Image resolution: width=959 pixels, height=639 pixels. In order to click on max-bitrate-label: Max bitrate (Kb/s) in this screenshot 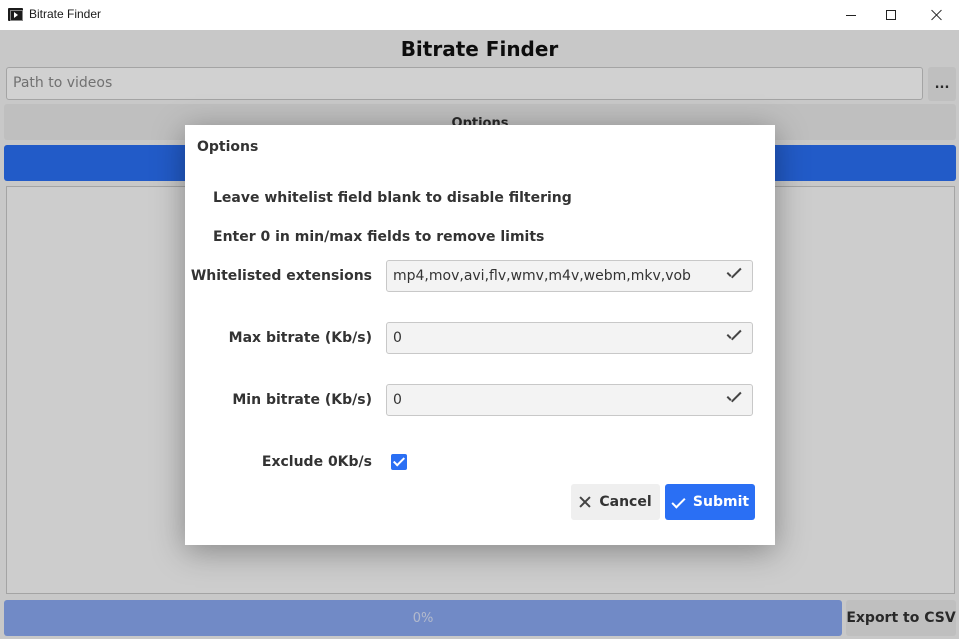, I will do `click(300, 338)`.